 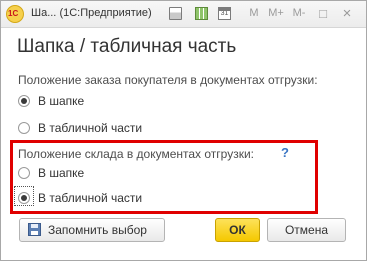 I want to click on cancel-button: Отмена, so click(x=306, y=230).